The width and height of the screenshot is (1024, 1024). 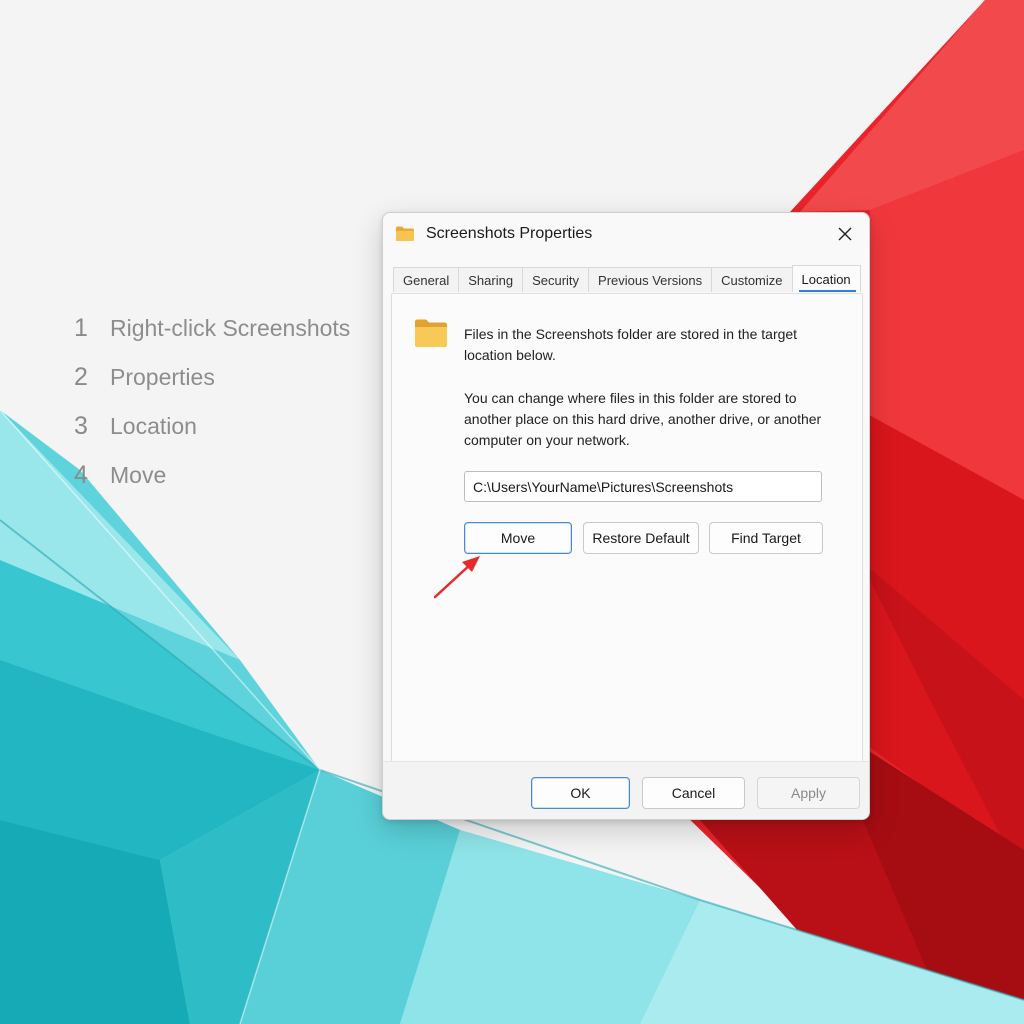 What do you see at coordinates (426, 279) in the screenshot?
I see `tab-general: General` at bounding box center [426, 279].